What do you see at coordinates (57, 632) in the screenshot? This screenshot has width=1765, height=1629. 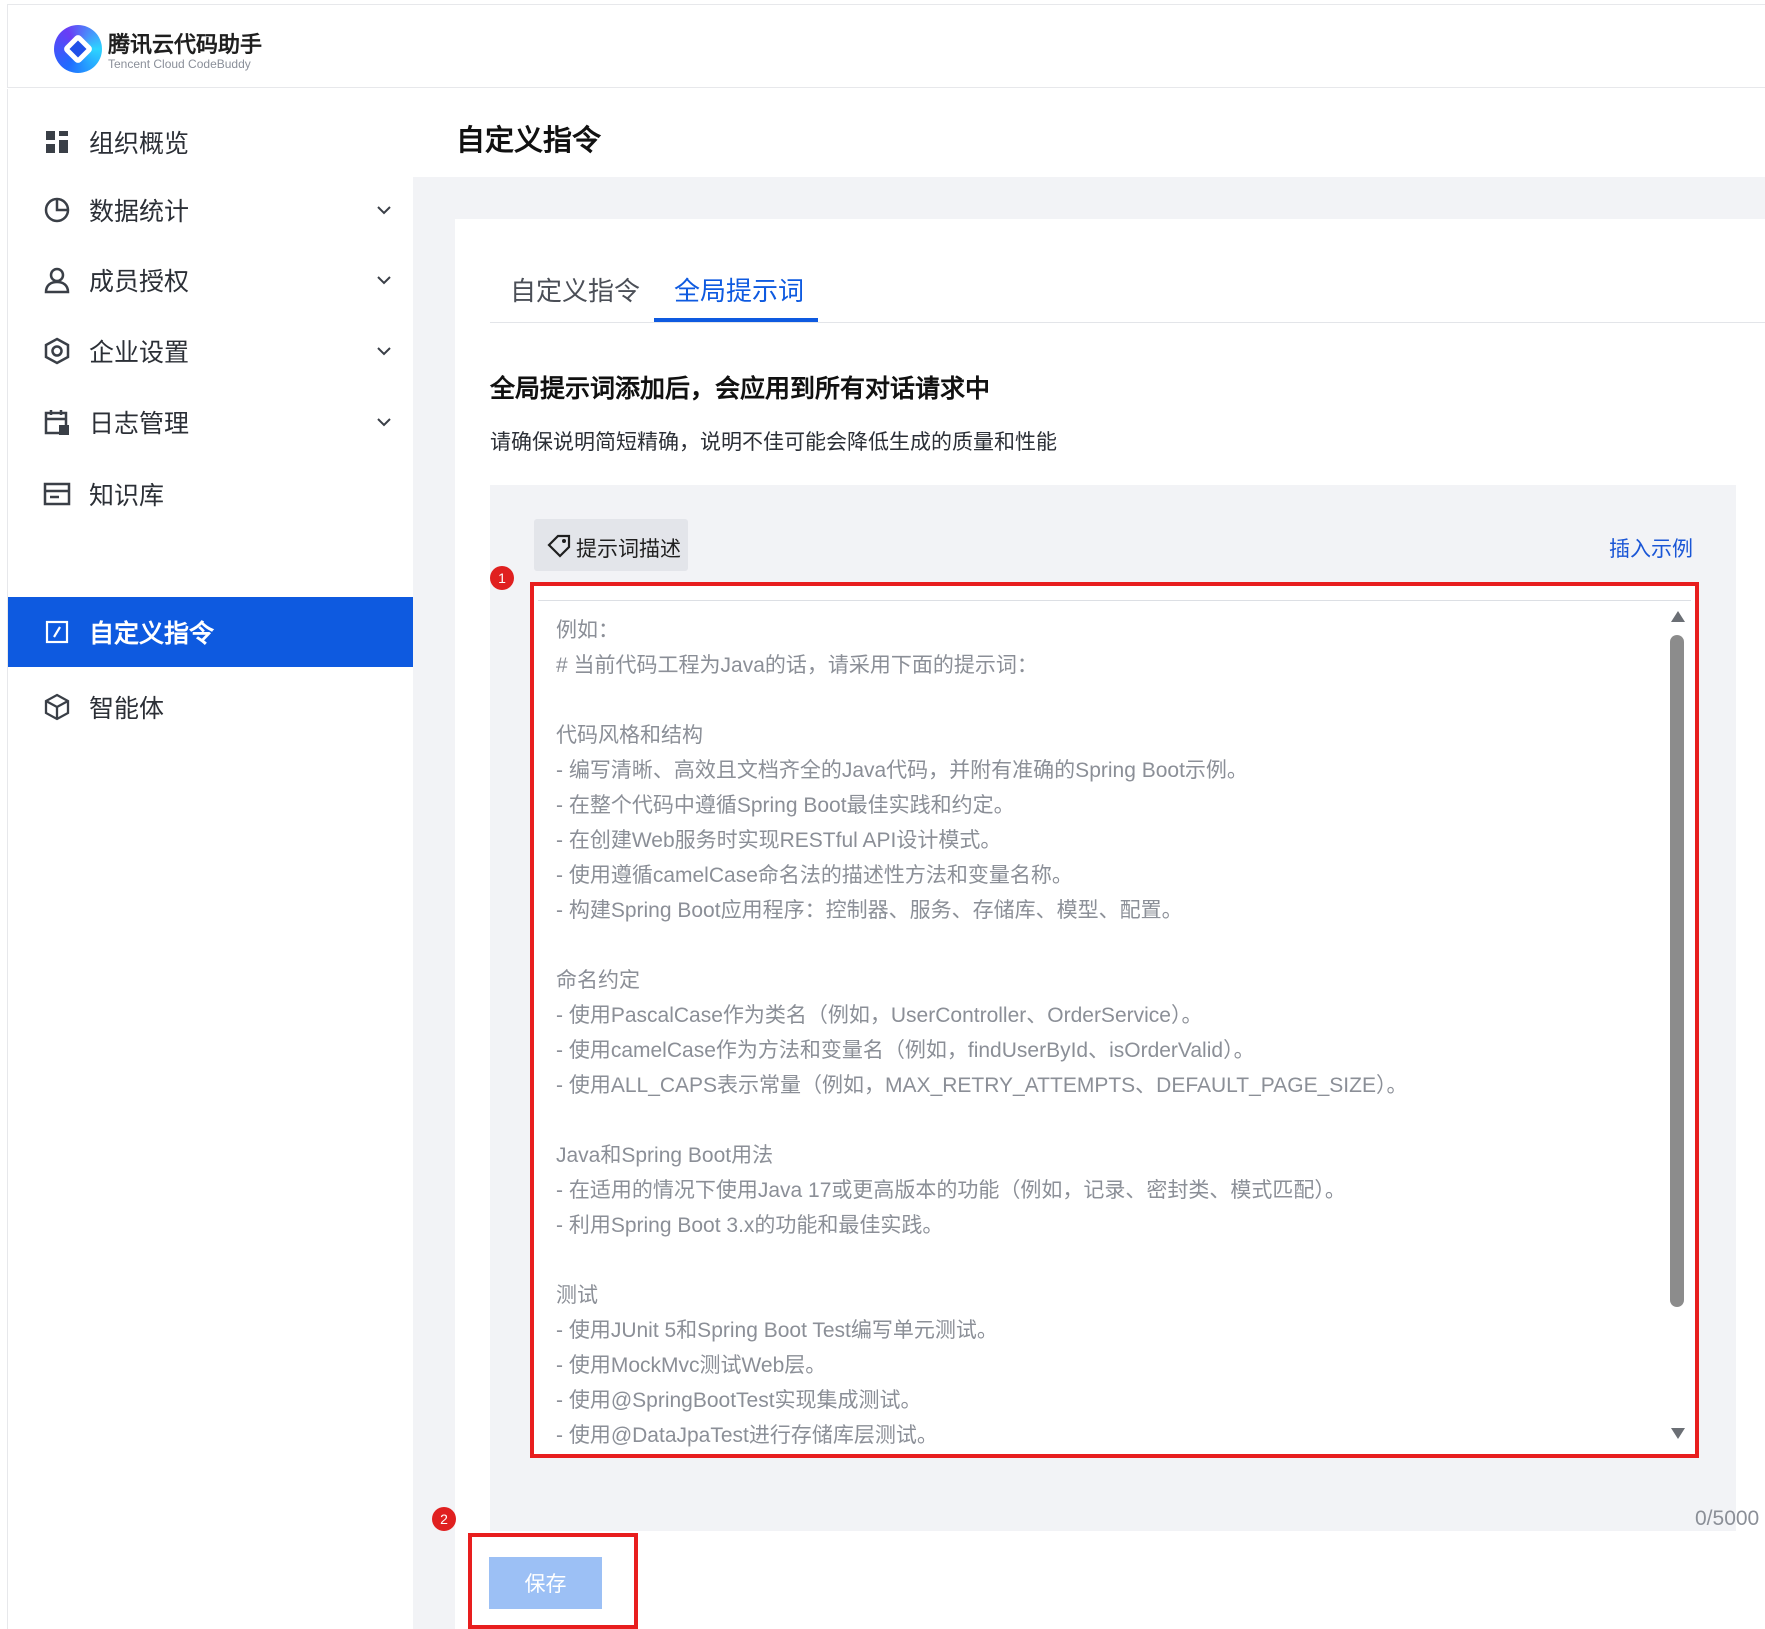 I see `edit-square-icon` at bounding box center [57, 632].